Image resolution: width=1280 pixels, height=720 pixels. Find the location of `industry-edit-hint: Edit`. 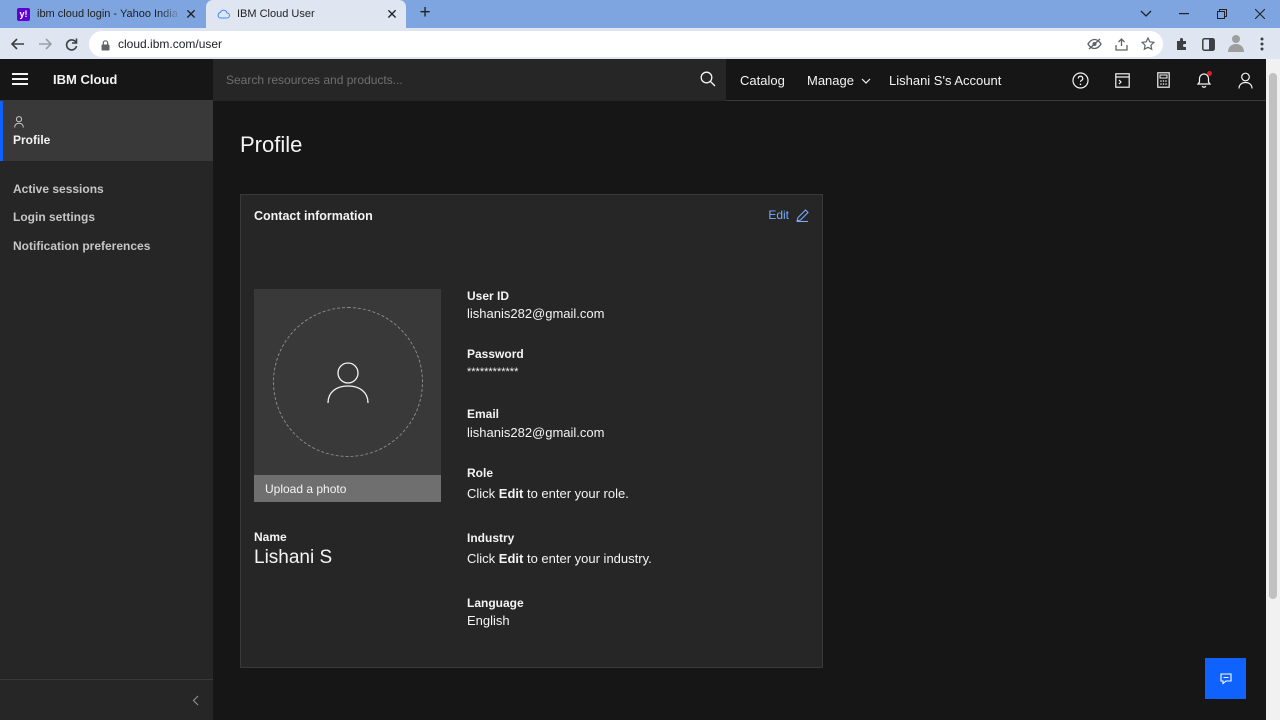

industry-edit-hint: Edit is located at coordinates (511, 558).